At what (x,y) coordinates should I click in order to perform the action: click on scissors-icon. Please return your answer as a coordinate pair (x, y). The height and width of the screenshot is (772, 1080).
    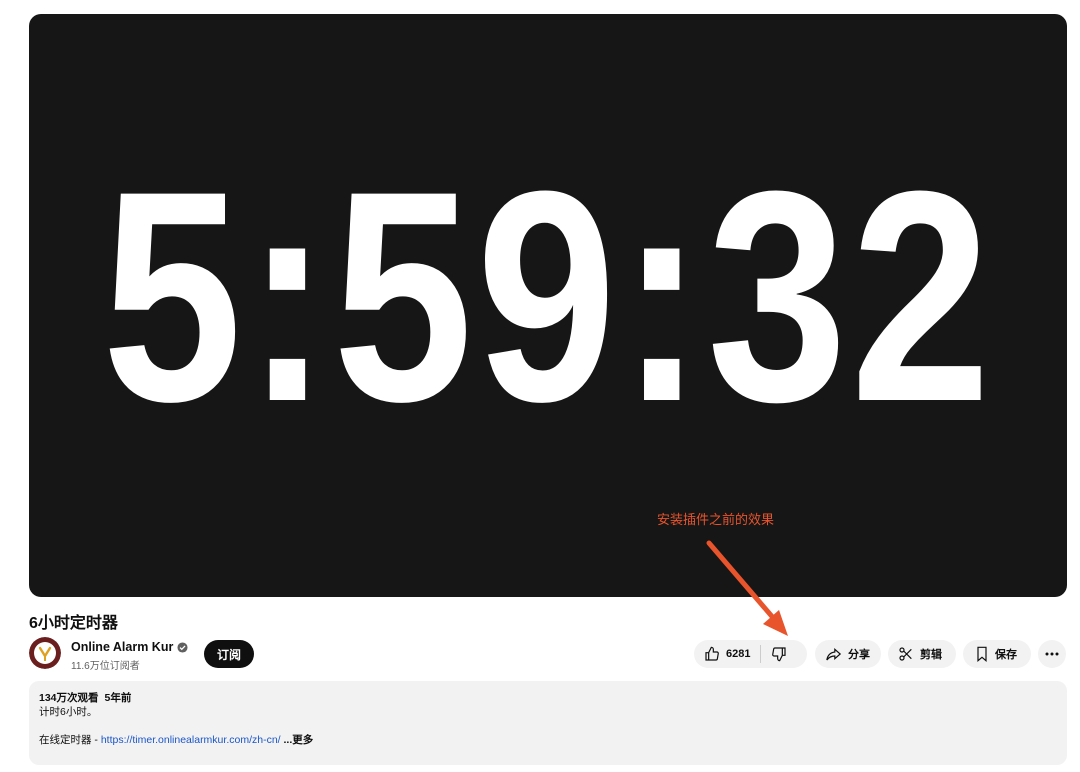
    Looking at the image, I should click on (906, 654).